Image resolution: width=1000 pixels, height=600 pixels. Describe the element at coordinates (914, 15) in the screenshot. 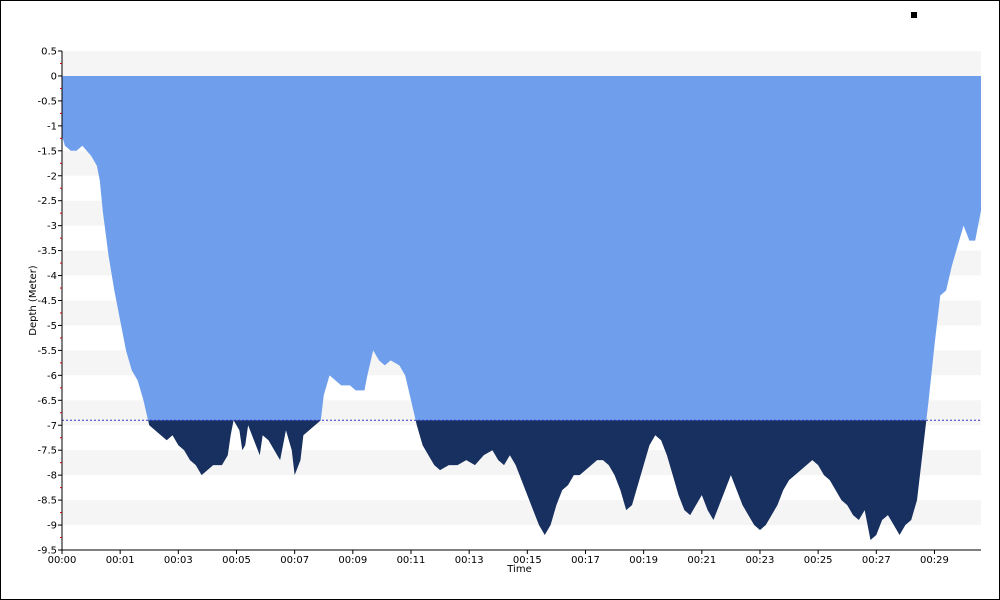

I see `legend-marker` at that location.